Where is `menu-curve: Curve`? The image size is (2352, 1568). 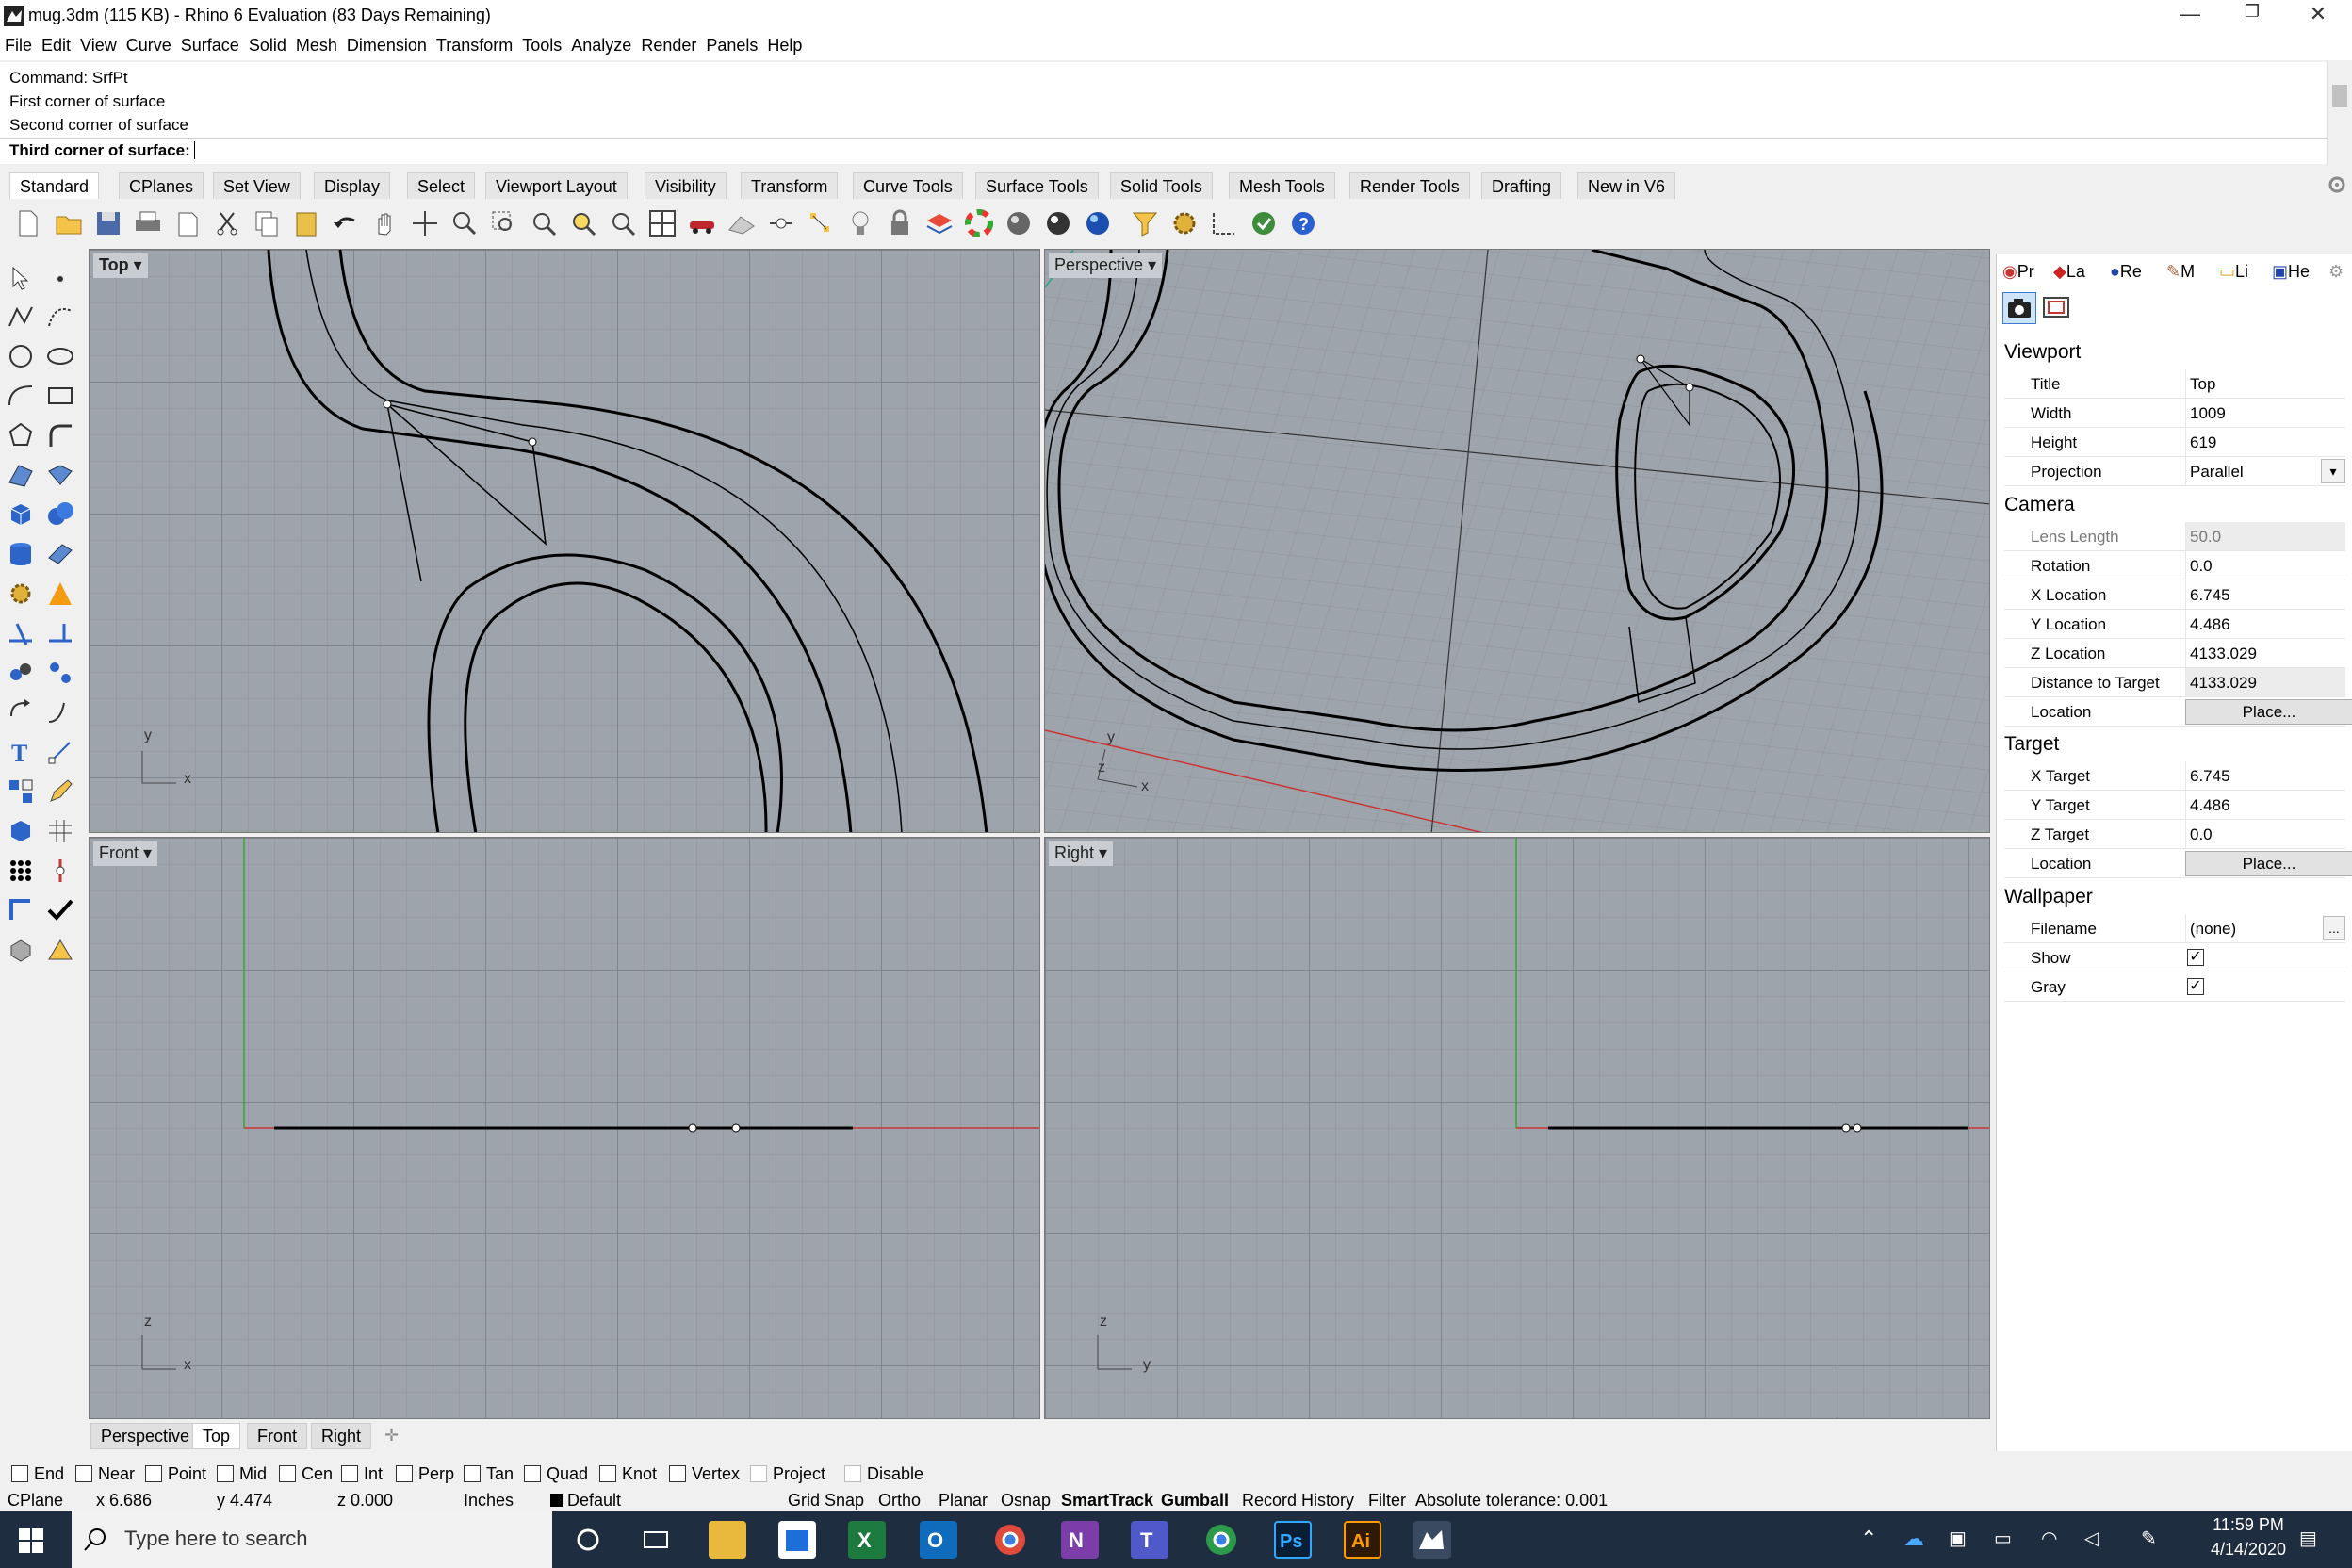 menu-curve: Curve is located at coordinates (149, 44).